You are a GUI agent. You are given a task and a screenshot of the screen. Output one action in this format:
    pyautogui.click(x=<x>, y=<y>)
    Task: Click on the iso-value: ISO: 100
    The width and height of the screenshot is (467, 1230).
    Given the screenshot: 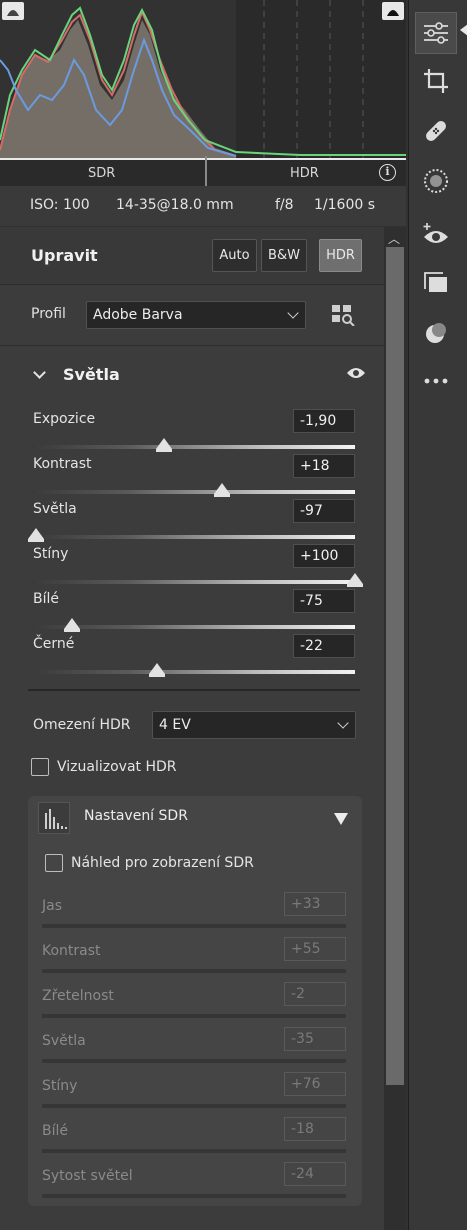 What is the action you would take?
    pyautogui.click(x=60, y=205)
    